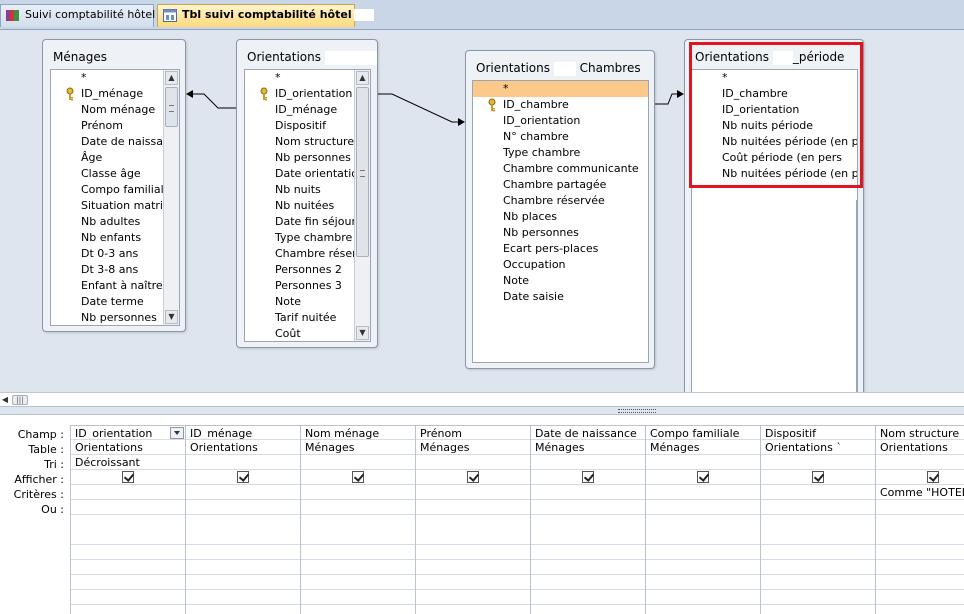 This screenshot has width=964, height=614. I want to click on field-item: Dt 3-8 ans, so click(115, 270).